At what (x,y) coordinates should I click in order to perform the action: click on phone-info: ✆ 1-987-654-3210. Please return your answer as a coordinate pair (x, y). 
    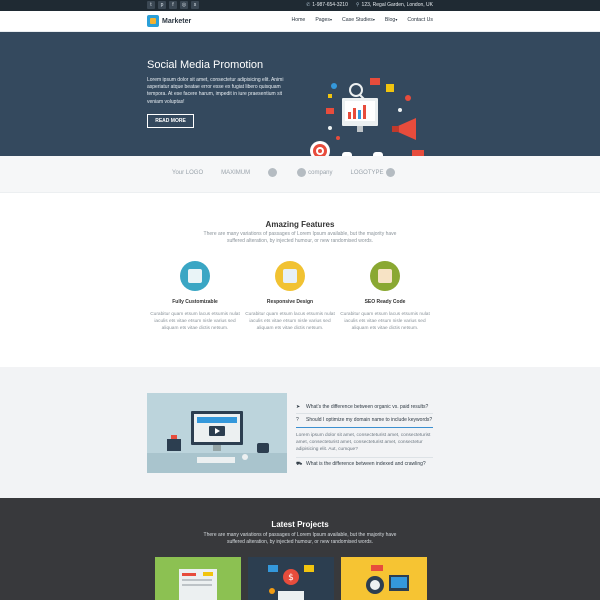
    Looking at the image, I should click on (327, 5).